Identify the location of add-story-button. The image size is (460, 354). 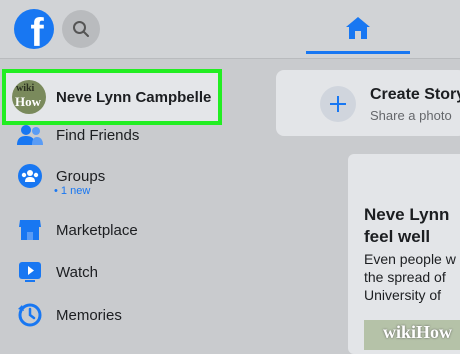
(338, 104).